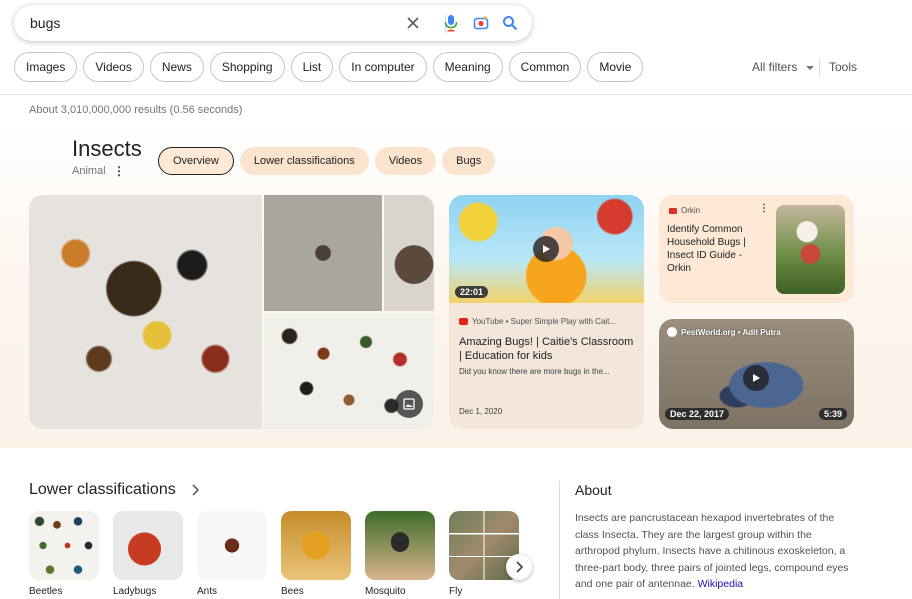  Describe the element at coordinates (456, 591) in the screenshot. I see `list-item-label: Fly` at that location.